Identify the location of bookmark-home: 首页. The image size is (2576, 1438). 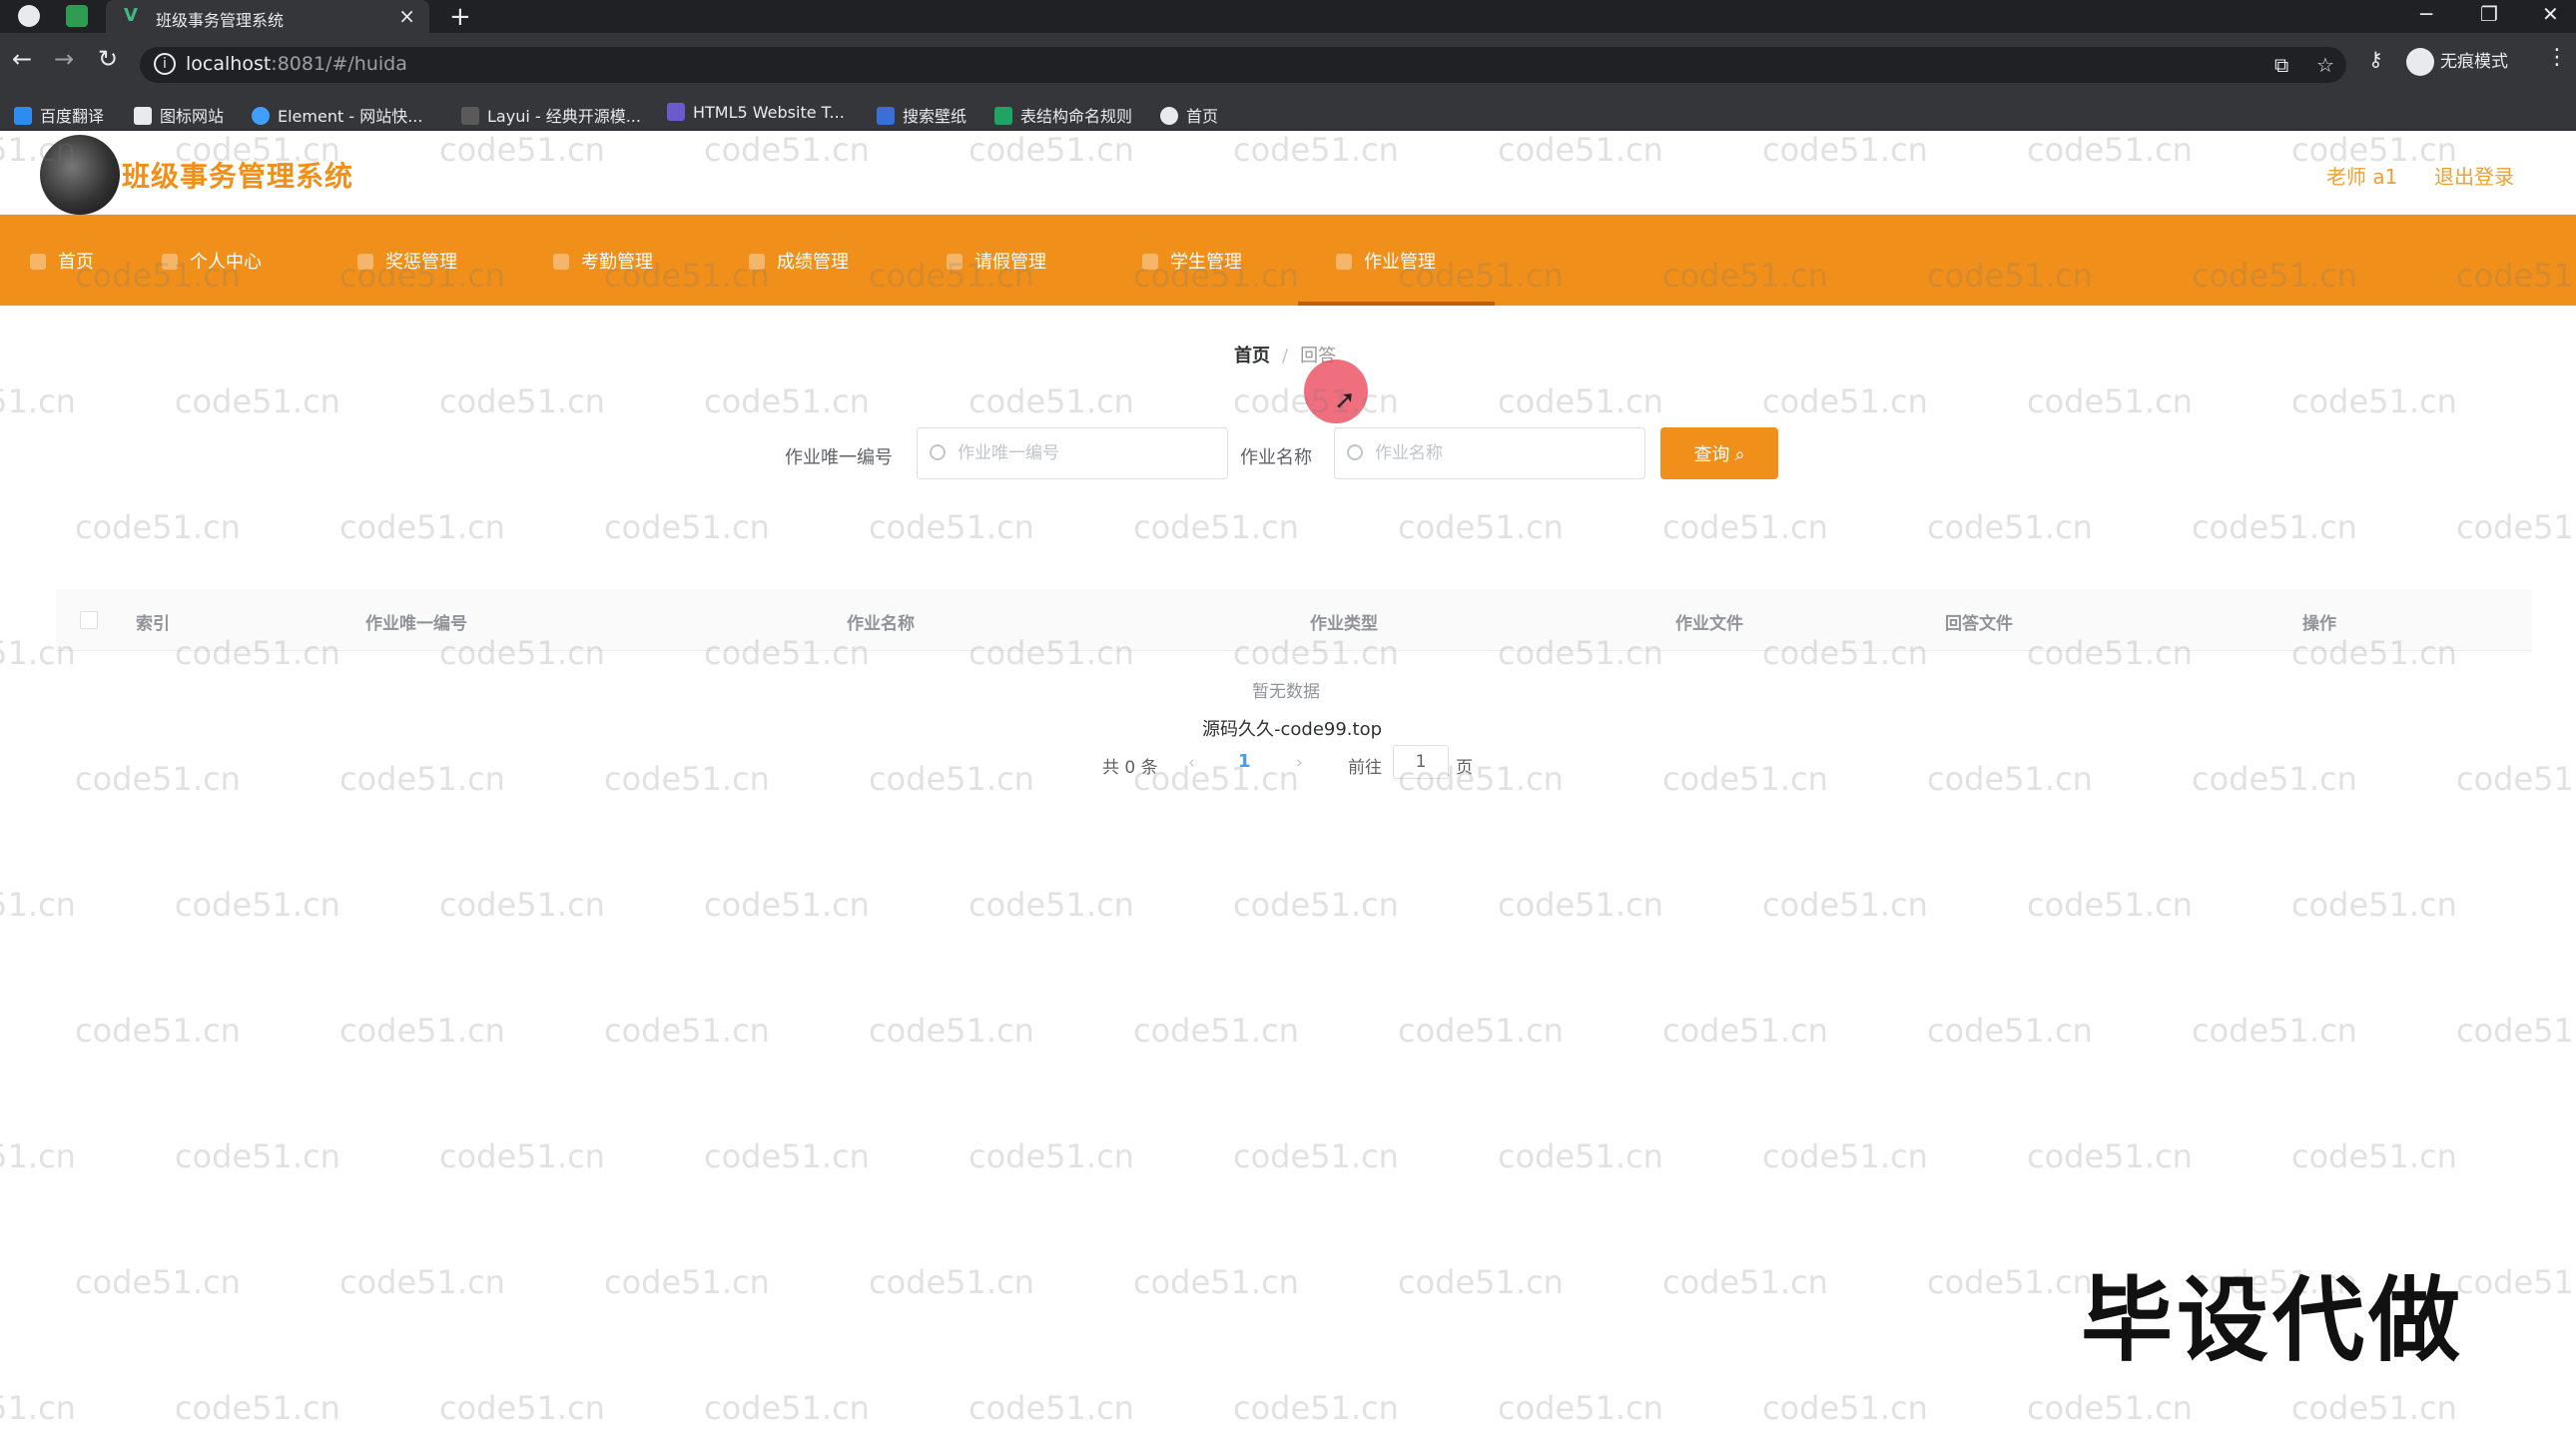
(1189, 115).